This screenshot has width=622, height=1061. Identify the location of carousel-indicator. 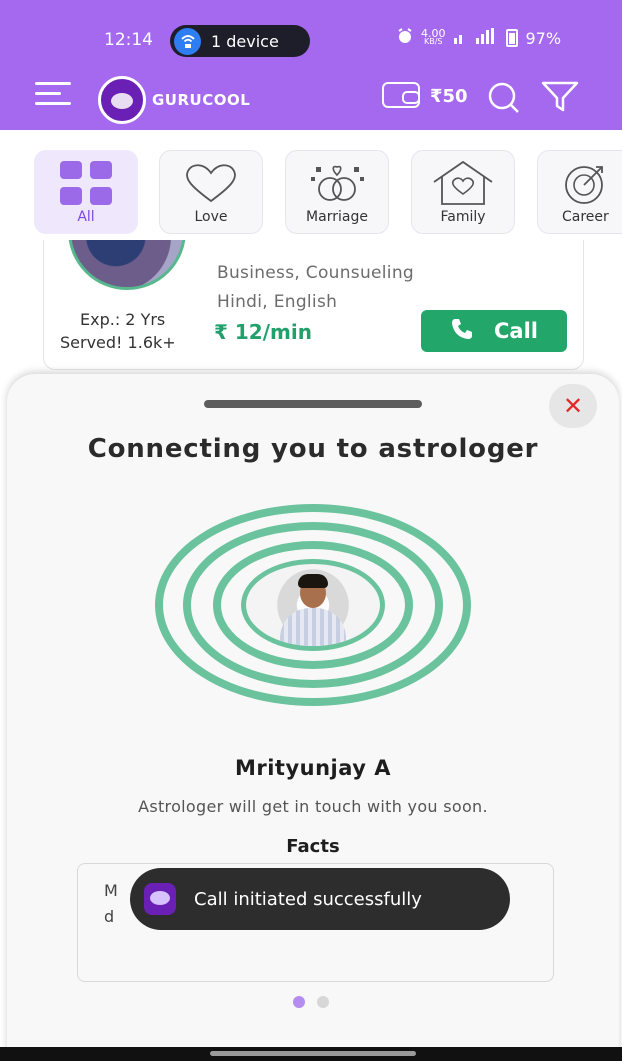
(311, 1002).